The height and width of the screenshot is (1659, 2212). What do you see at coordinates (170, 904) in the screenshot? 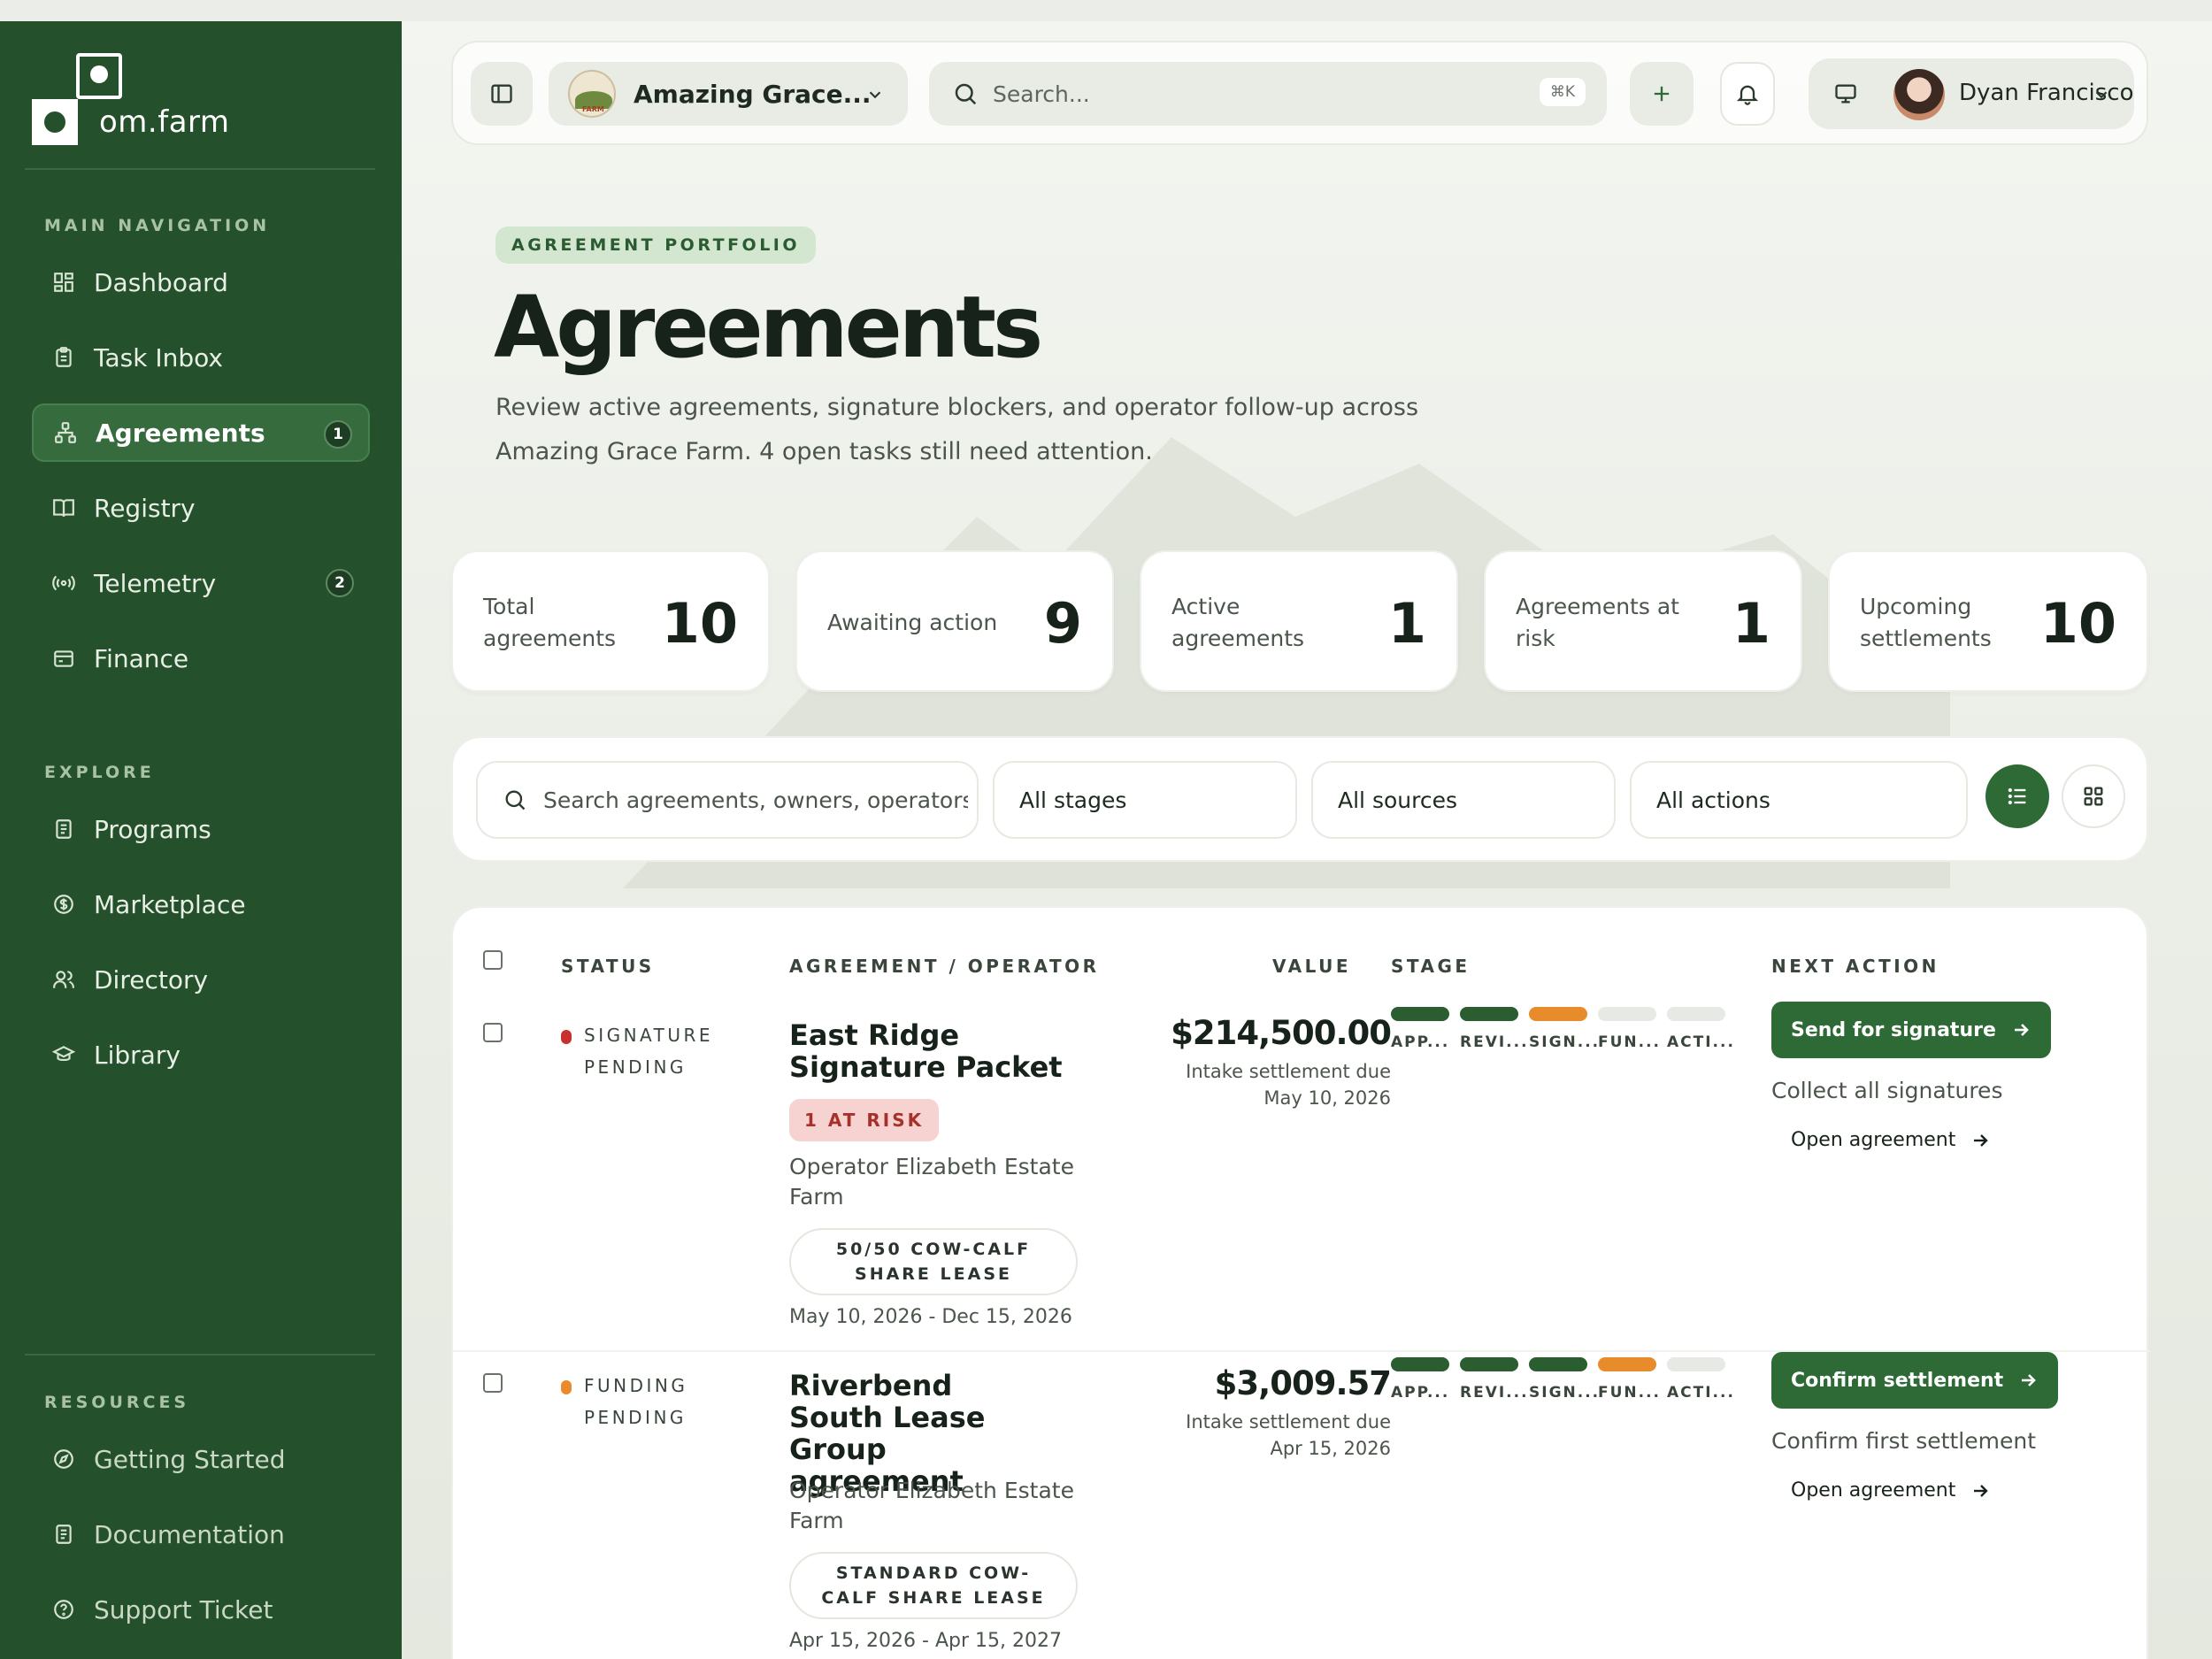
I see `sidebar-item-label: Marketplace` at bounding box center [170, 904].